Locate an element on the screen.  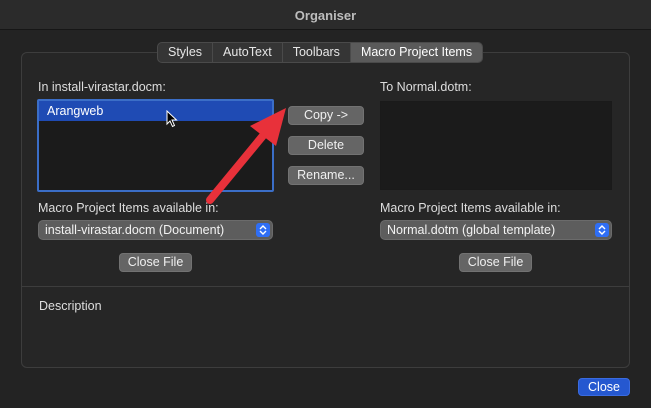
left-close-file-button: Close File is located at coordinates (155, 262).